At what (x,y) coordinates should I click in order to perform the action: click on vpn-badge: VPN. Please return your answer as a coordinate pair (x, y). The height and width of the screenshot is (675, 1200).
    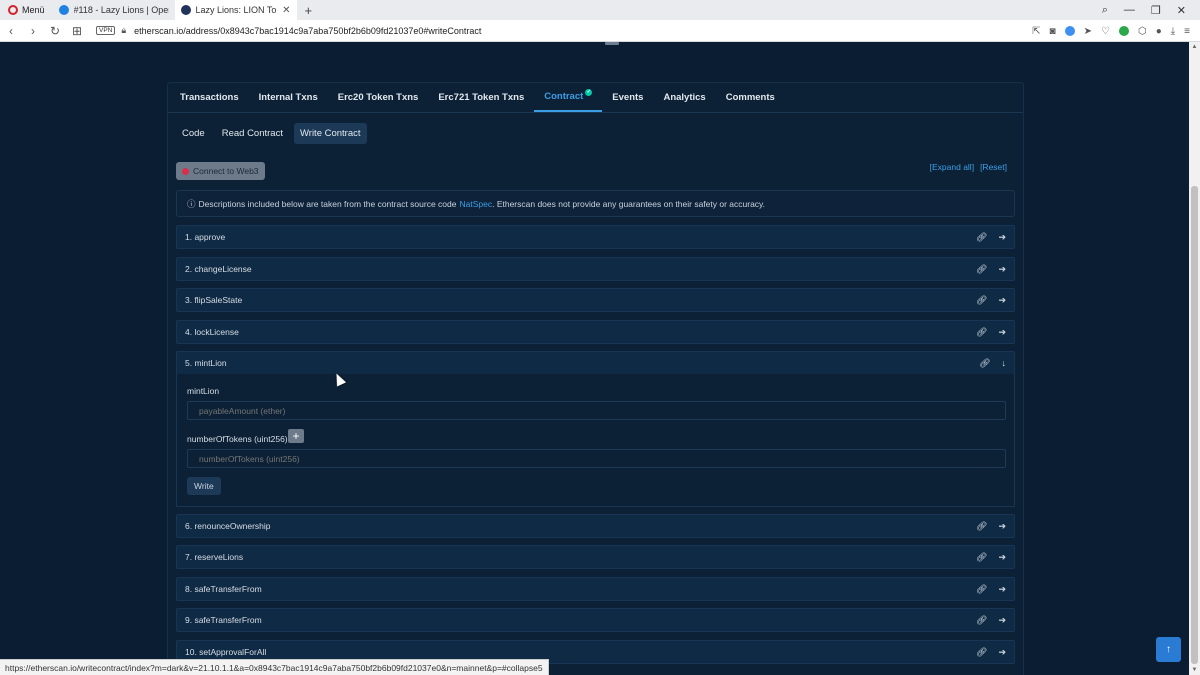
    Looking at the image, I should click on (106, 30).